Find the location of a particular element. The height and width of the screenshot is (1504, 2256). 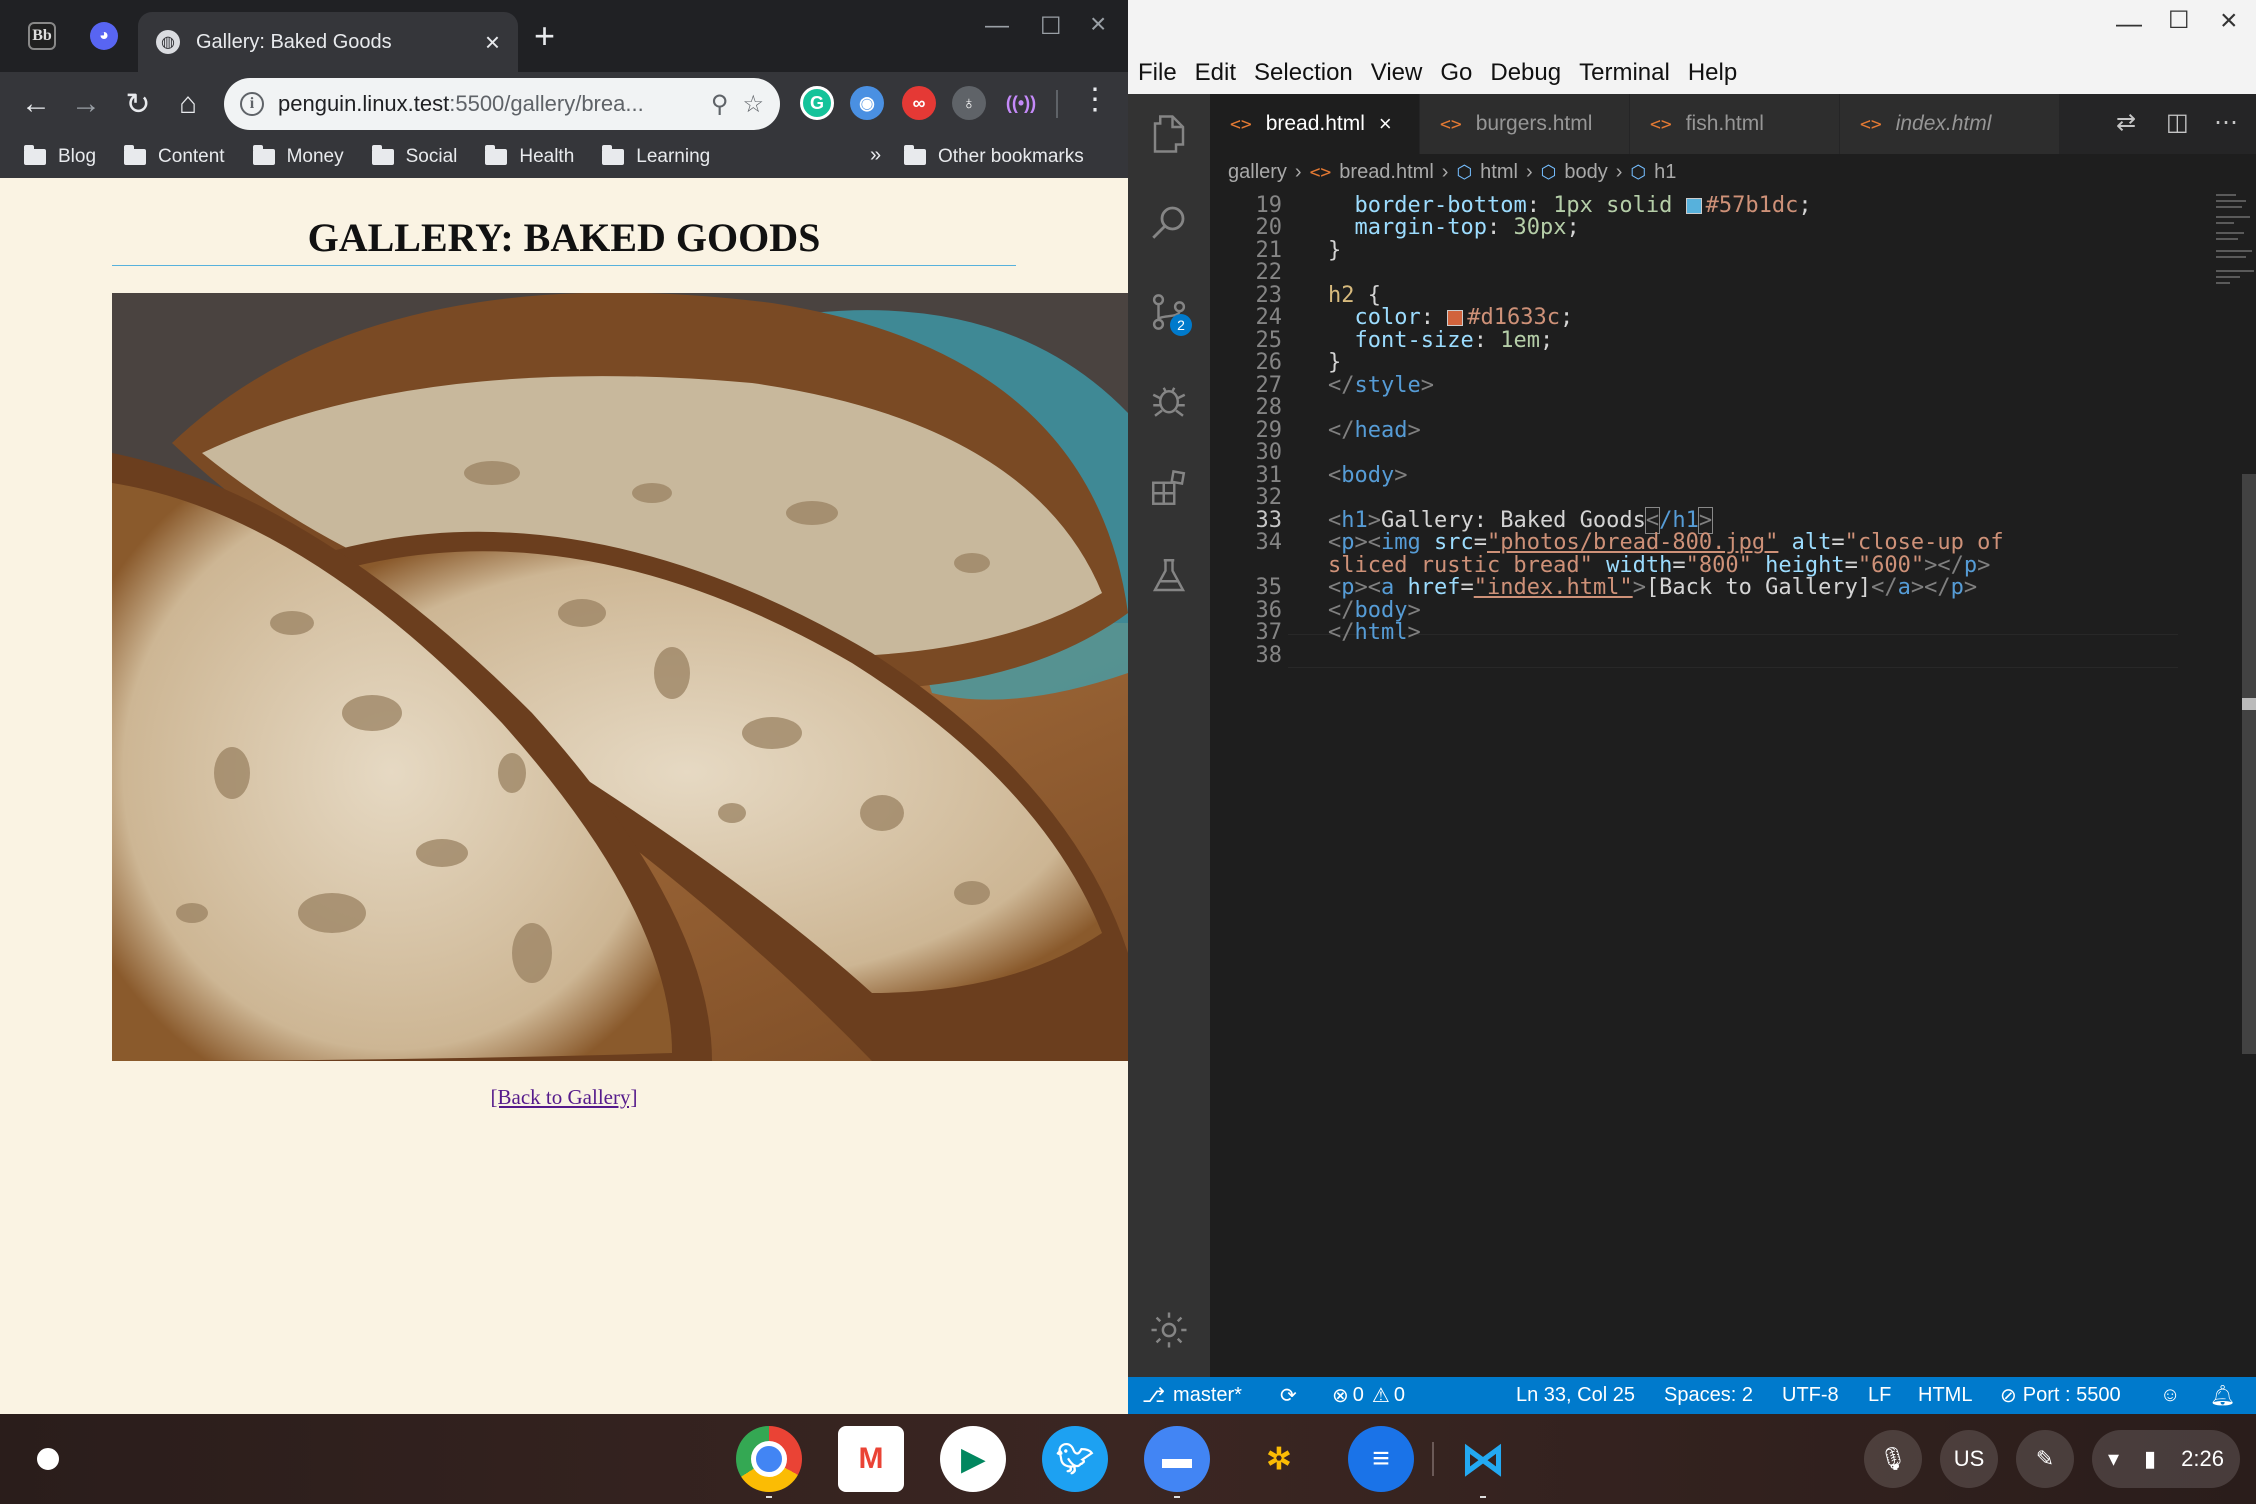

settings-gear-icon is located at coordinates (1169, 1330).